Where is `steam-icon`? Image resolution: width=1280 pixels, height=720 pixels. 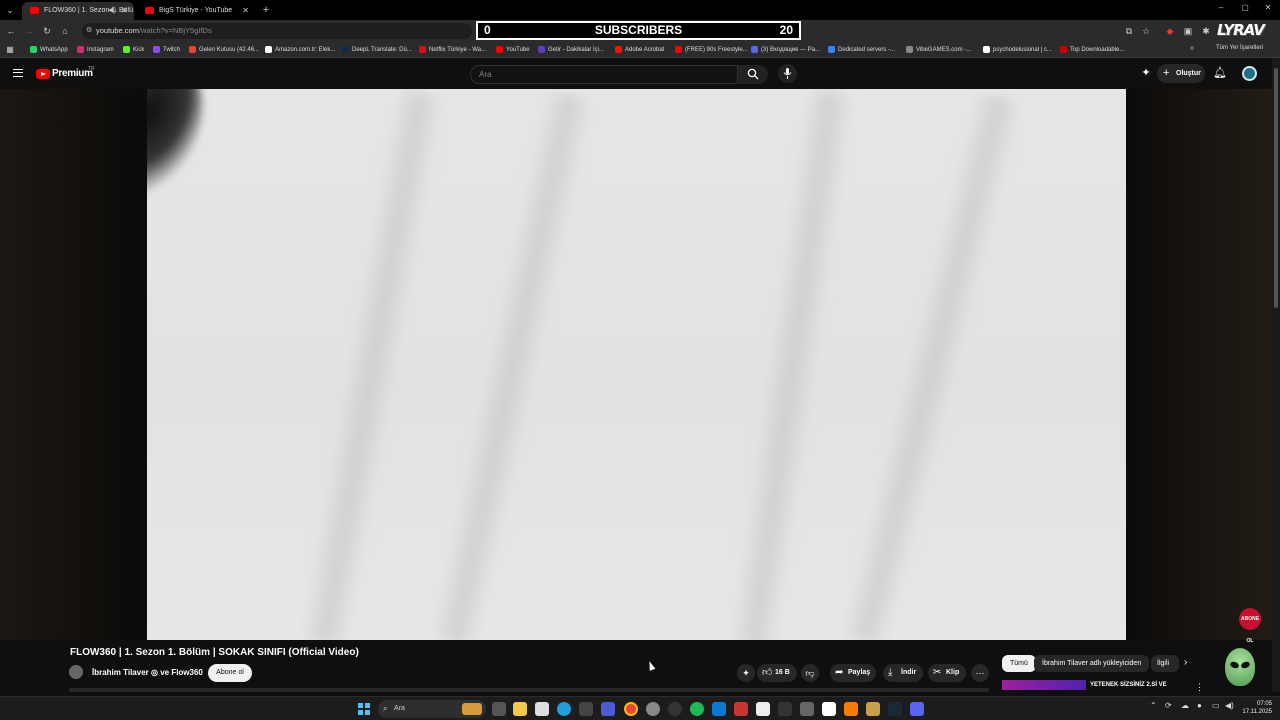
steam-icon is located at coordinates (895, 709).